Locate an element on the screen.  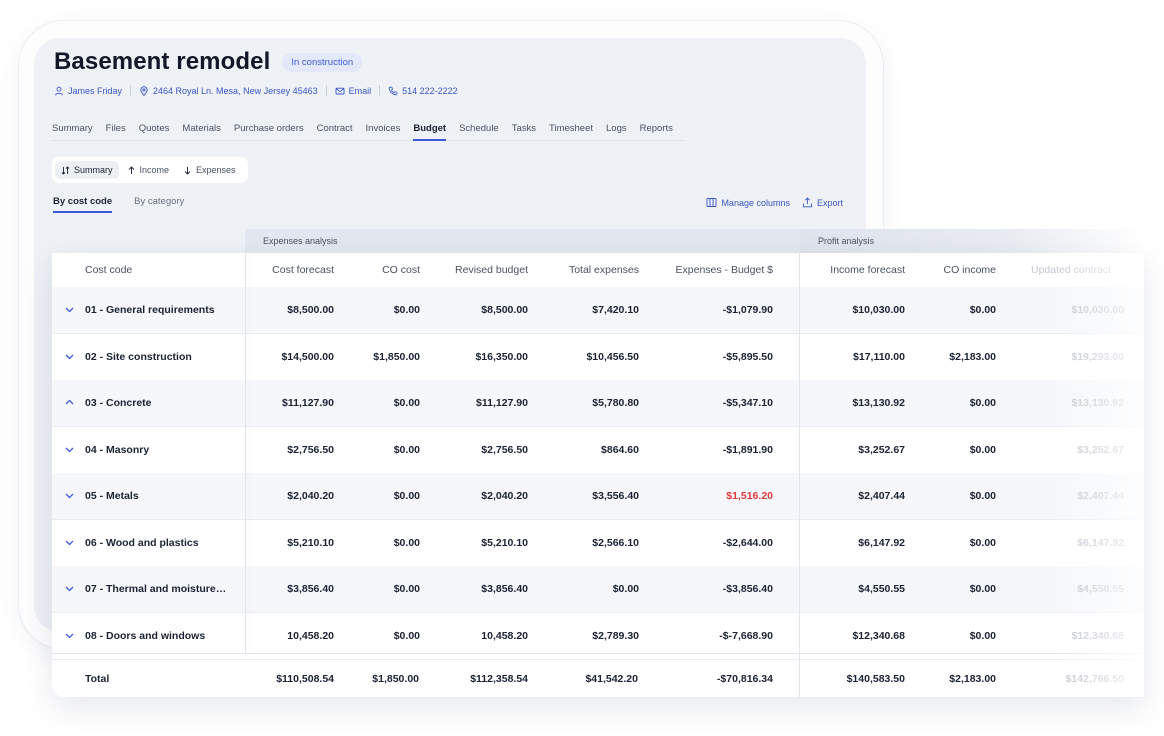
chevron-up-icon is located at coordinates (69, 402).